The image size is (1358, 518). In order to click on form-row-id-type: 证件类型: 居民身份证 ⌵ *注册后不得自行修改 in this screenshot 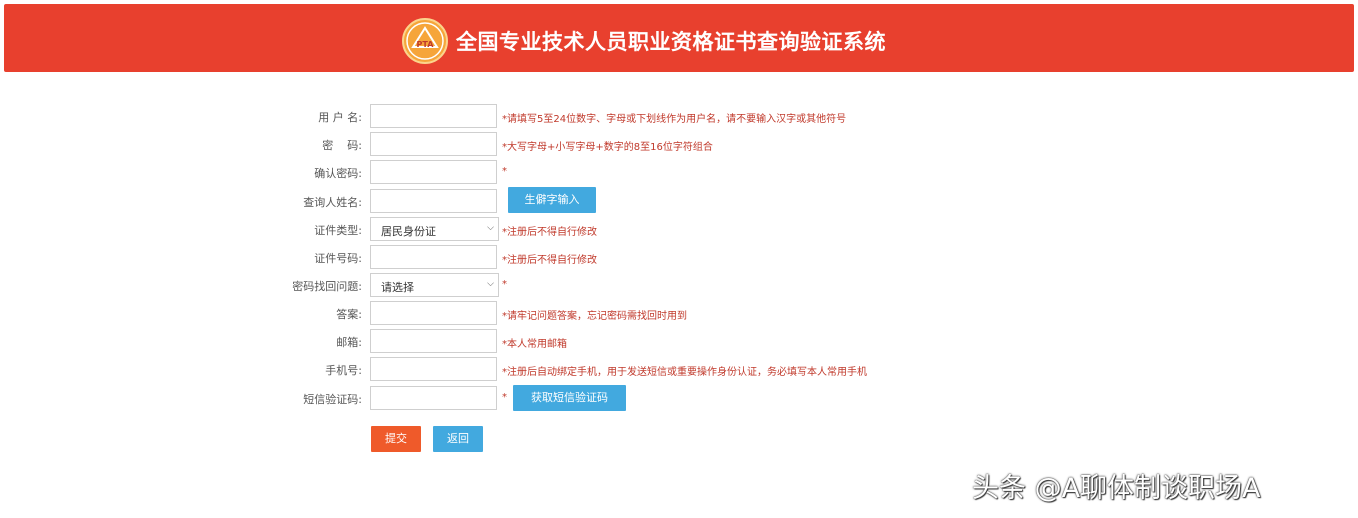, I will do `click(679, 229)`.